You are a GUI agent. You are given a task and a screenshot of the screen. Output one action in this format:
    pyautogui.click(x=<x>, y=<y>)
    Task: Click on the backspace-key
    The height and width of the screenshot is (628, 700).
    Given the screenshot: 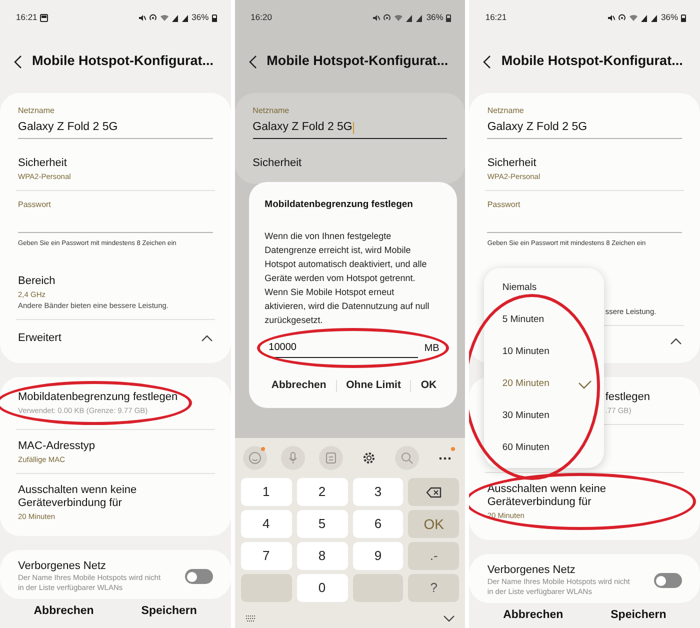 What is the action you would take?
    pyautogui.click(x=434, y=492)
    